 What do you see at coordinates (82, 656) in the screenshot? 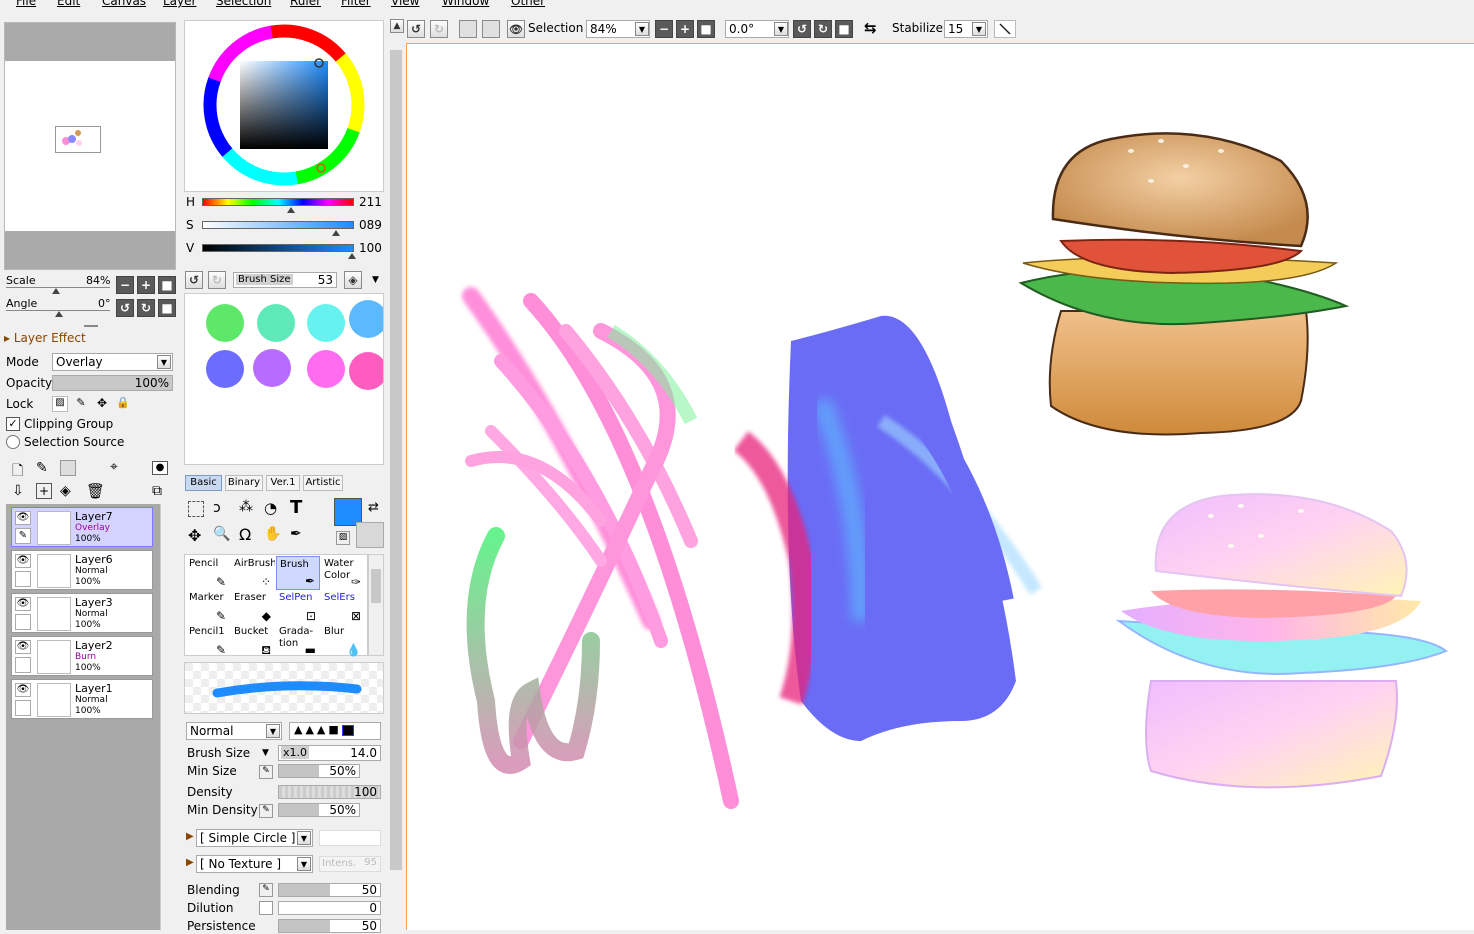
I see `layer-item-2: 👁 Layer2 Burn 100%` at bounding box center [82, 656].